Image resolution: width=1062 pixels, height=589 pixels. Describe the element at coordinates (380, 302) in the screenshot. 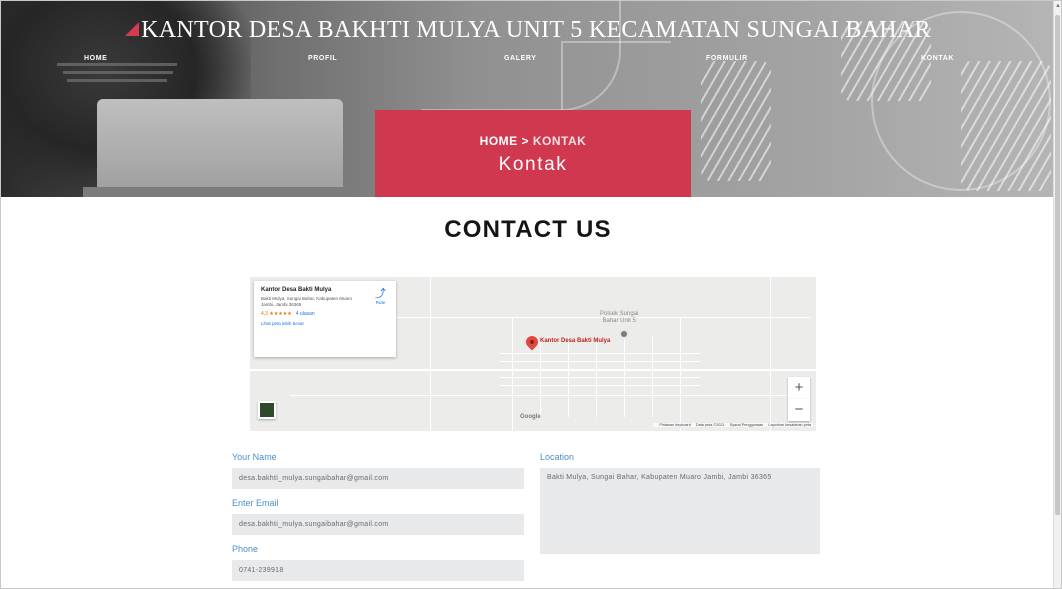

I see `route-label: Rute` at that location.